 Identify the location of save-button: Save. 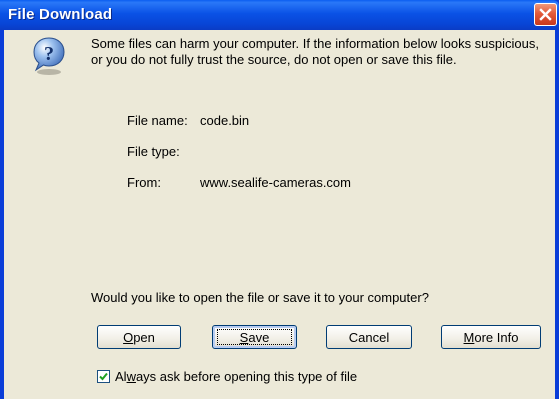
(254, 337).